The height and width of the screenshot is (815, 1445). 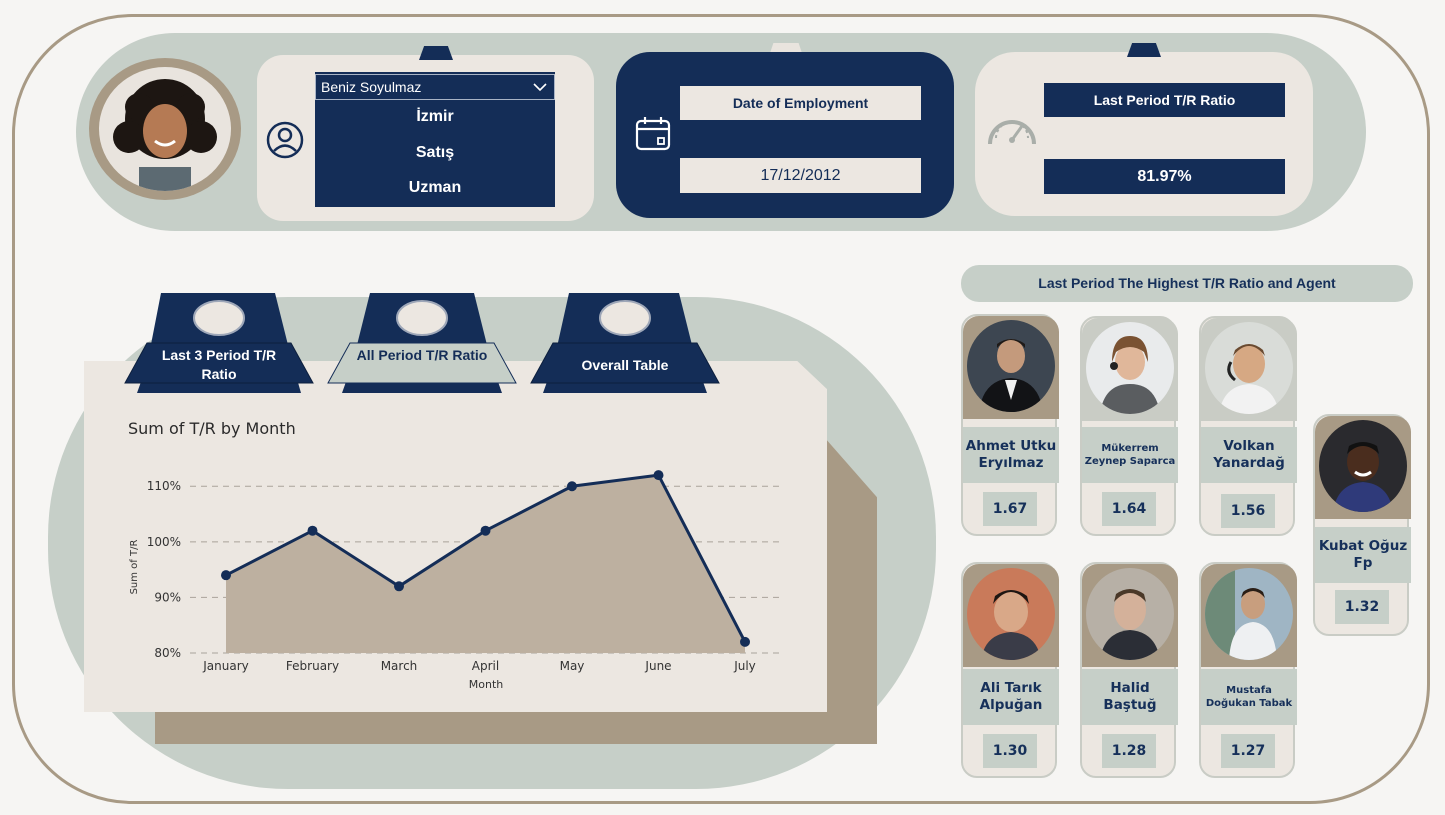 I want to click on agent-name: Halid Baştuğ, so click(x=1130, y=697).